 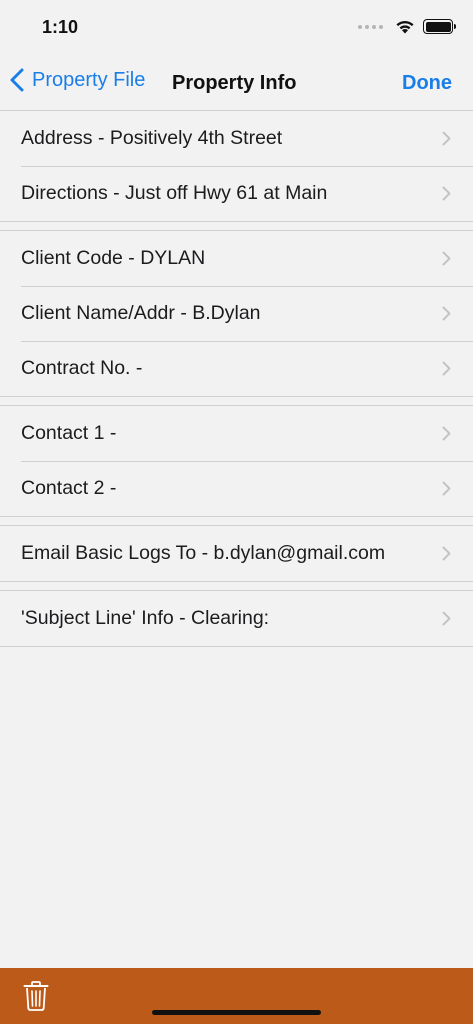 I want to click on row-label: 'Subject Line' Info - Clearing:, so click(x=145, y=618).